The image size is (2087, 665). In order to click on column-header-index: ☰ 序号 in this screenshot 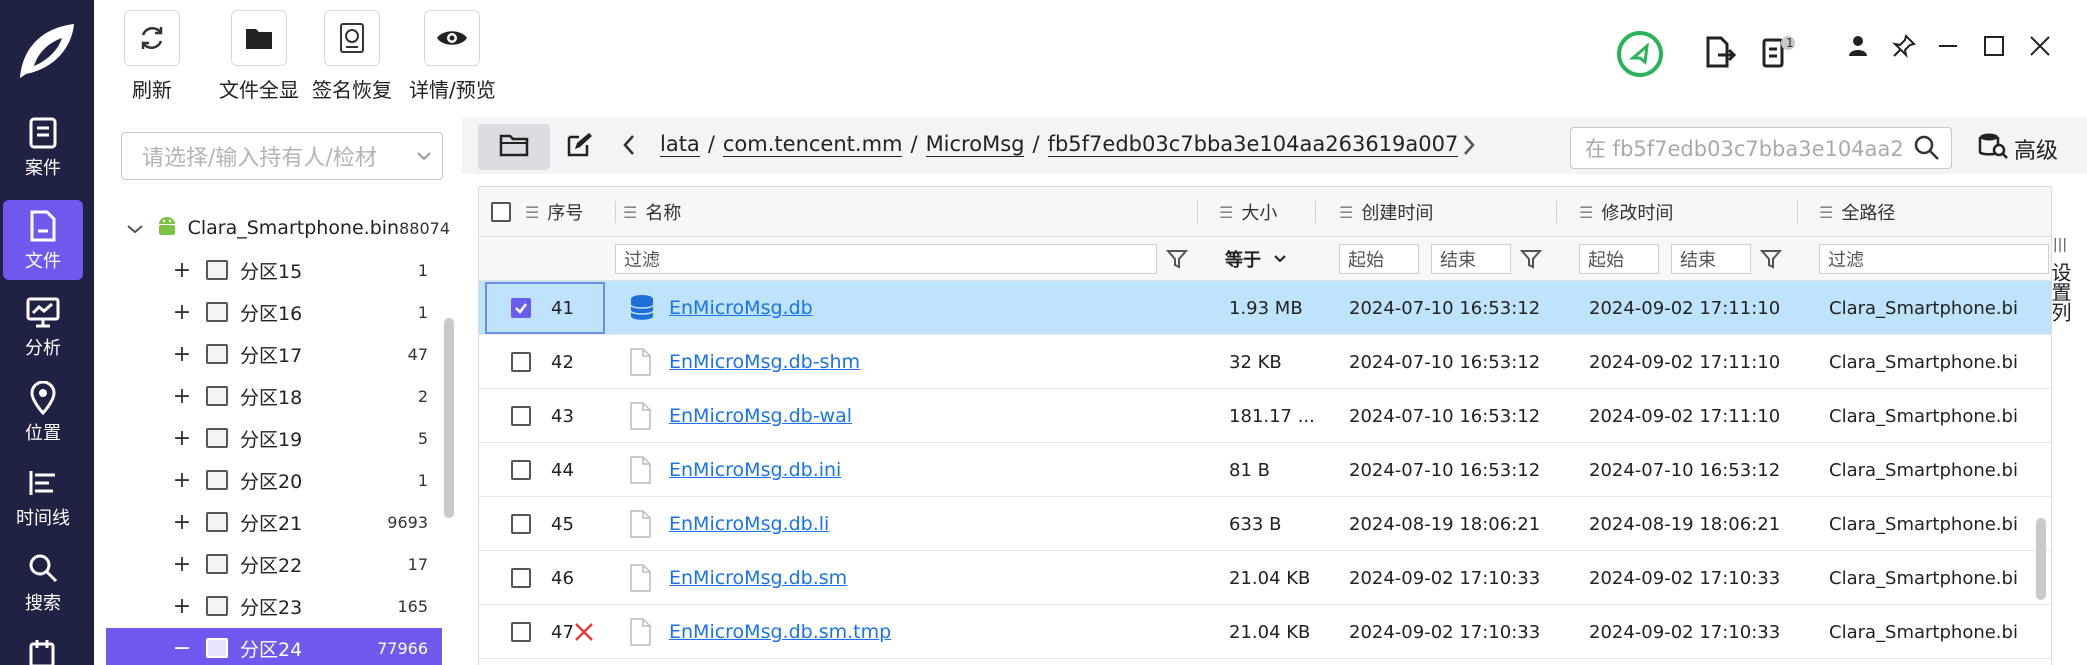, I will do `click(554, 212)`.